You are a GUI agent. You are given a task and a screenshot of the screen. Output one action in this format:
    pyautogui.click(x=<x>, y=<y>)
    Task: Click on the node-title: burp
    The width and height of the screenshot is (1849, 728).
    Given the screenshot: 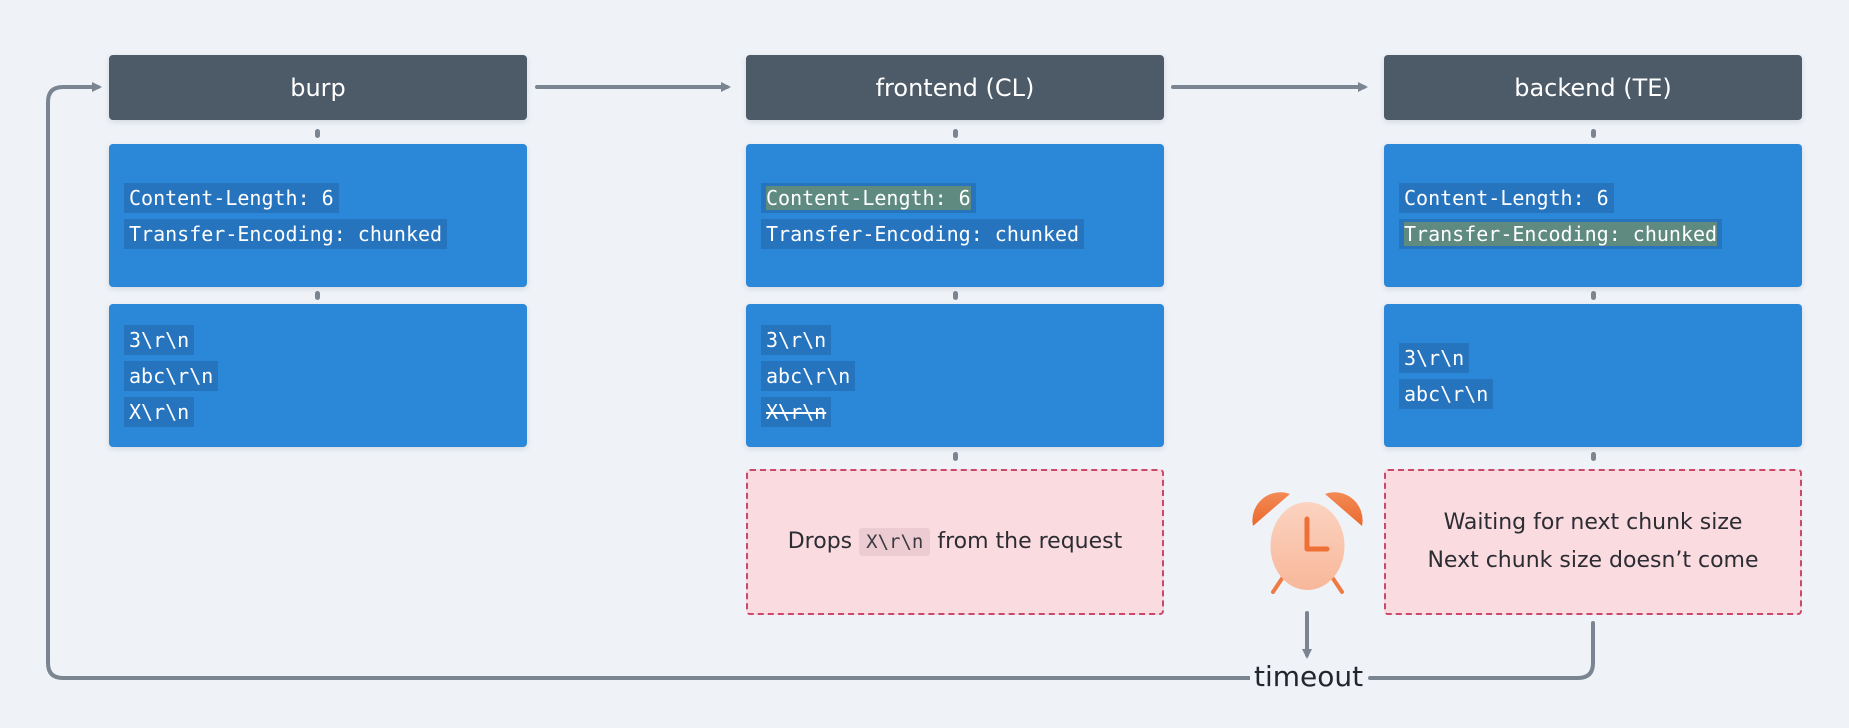 What is the action you would take?
    pyautogui.click(x=318, y=87)
    